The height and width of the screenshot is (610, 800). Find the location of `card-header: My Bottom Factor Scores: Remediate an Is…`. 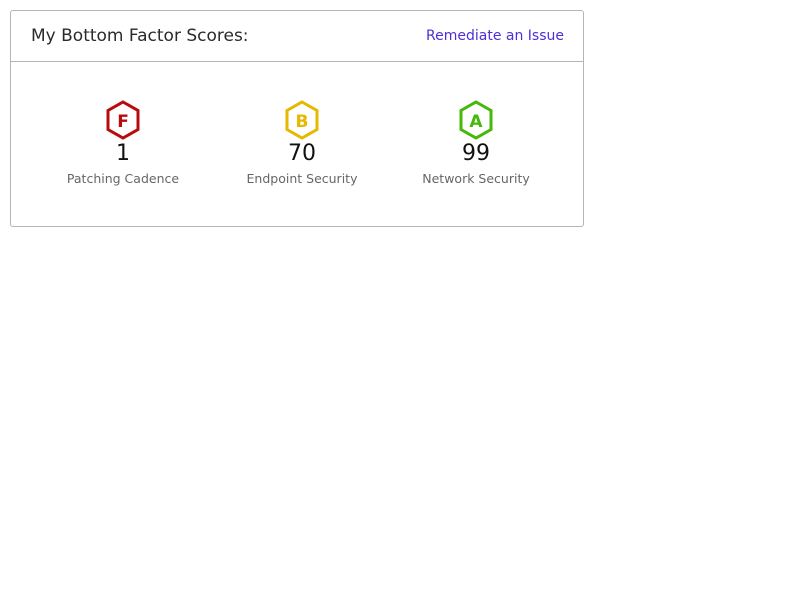

card-header: My Bottom Factor Scores: Remediate an Is… is located at coordinates (297, 36).